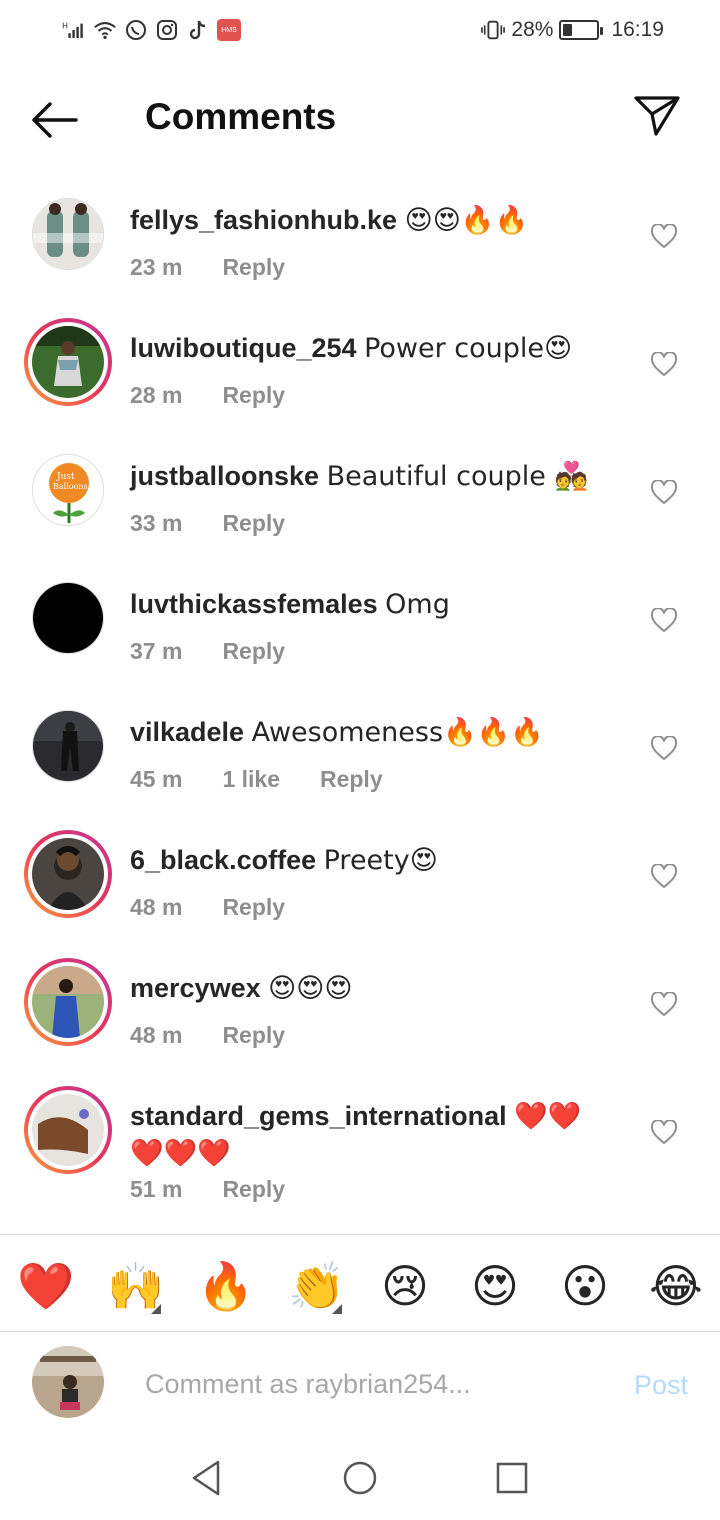 The height and width of the screenshot is (1520, 720). I want to click on nav-back-icon, so click(206, 1478).